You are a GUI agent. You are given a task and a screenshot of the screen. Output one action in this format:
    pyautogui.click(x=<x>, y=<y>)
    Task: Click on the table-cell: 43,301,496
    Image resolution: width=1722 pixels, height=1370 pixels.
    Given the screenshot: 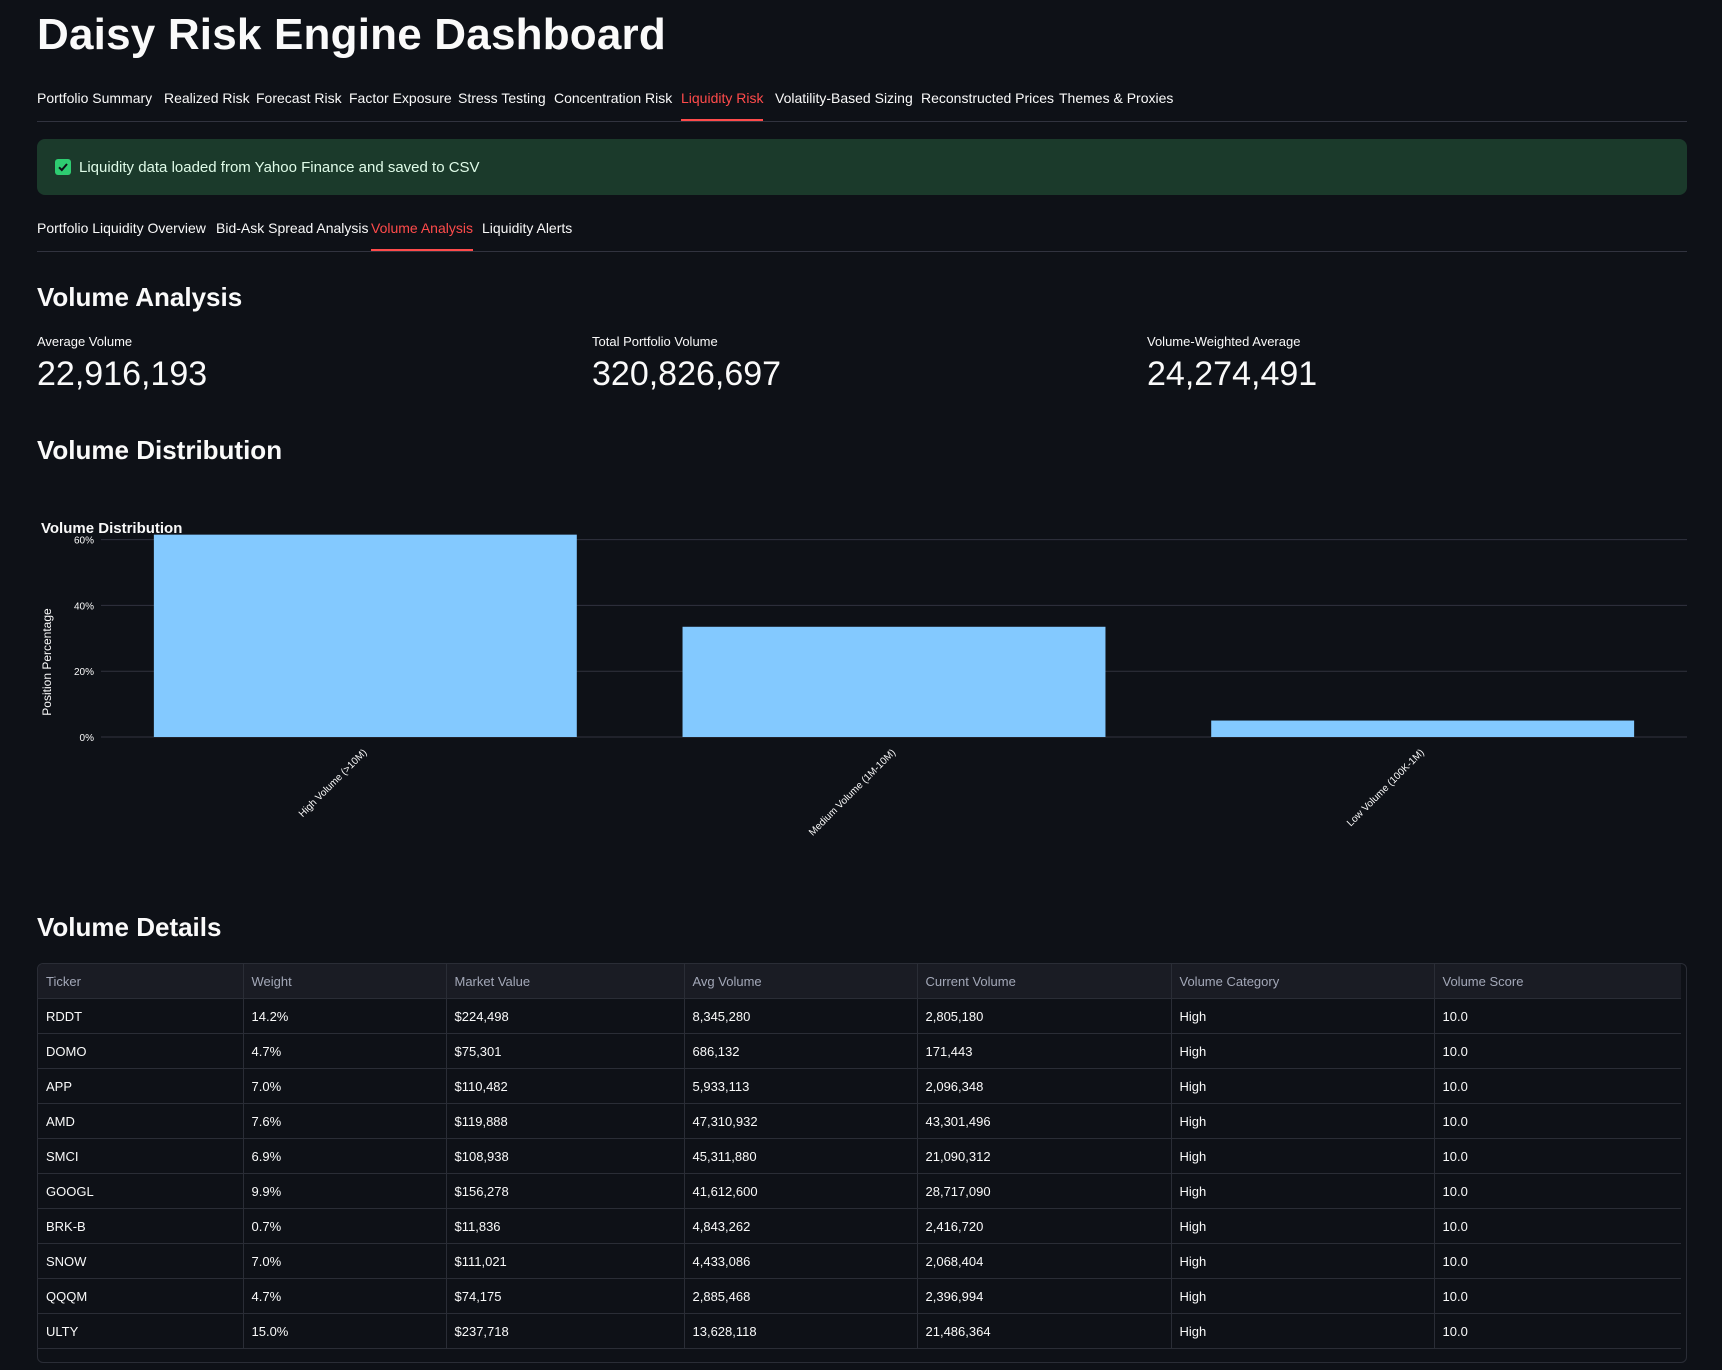 What is the action you would take?
    pyautogui.click(x=1044, y=1121)
    